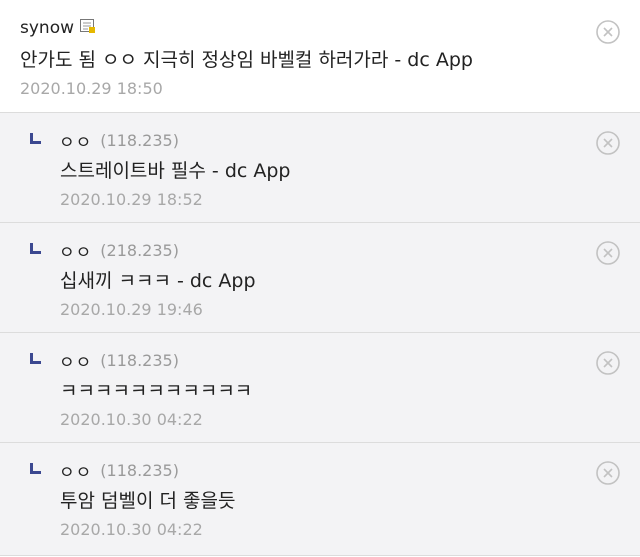 The image size is (640, 557). What do you see at coordinates (148, 501) in the screenshot?
I see `reply-text: 투암 덤벨이 더 좋을듯` at bounding box center [148, 501].